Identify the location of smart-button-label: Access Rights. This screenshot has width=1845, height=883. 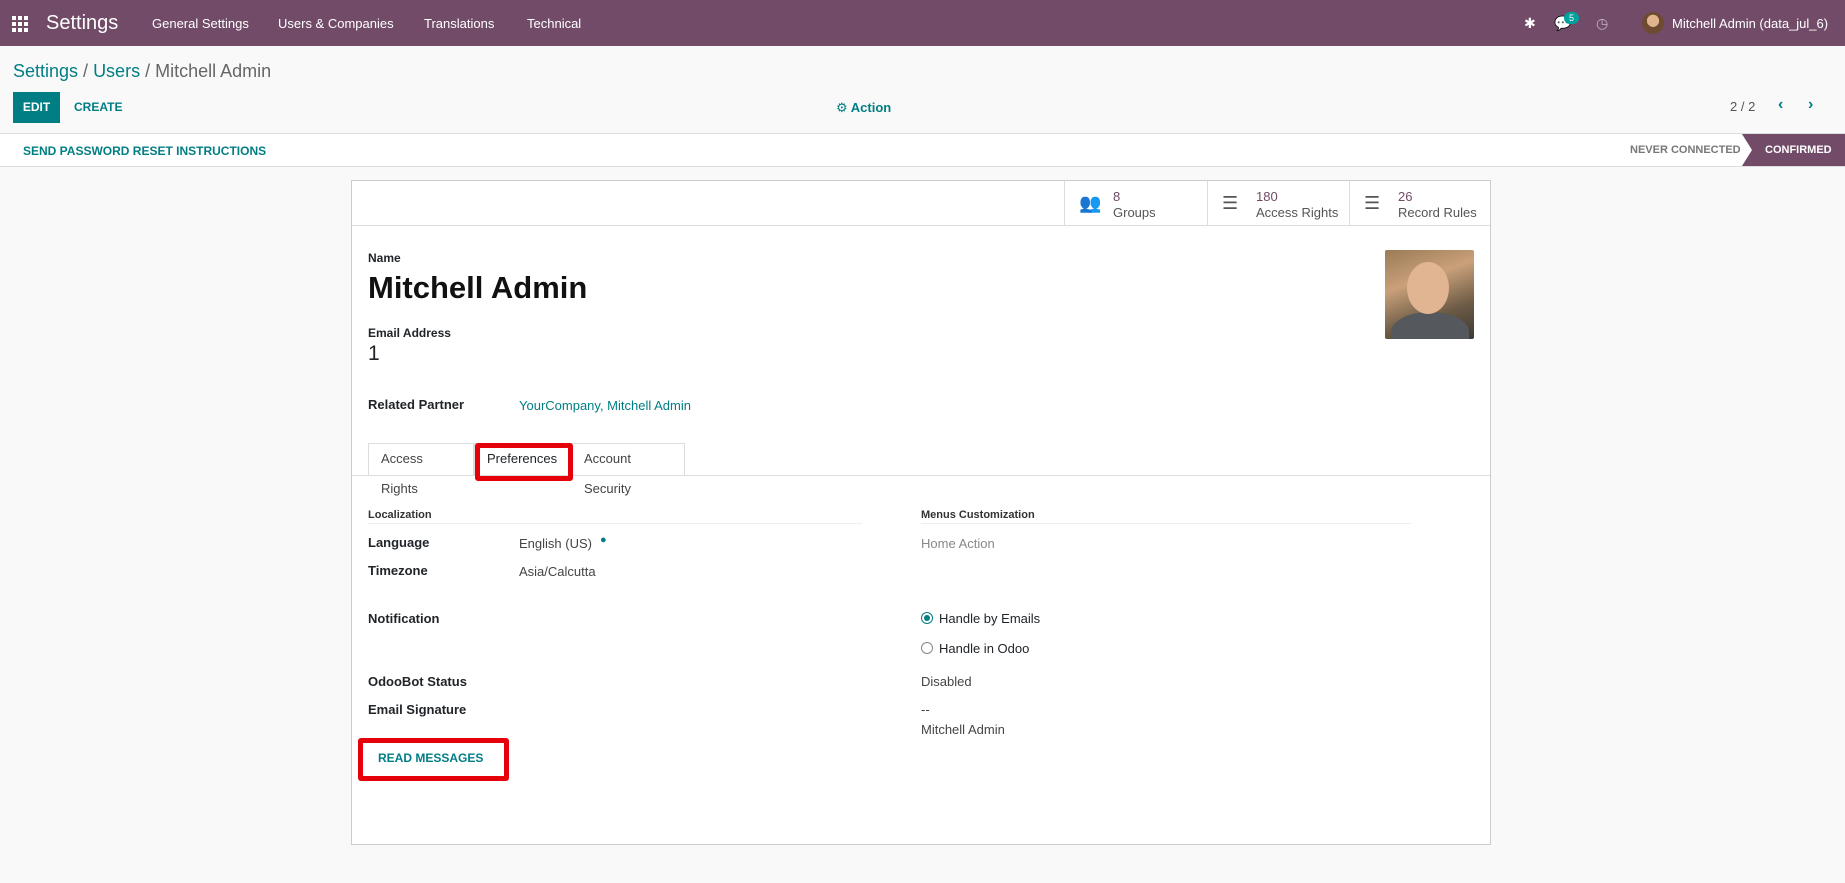
(1297, 212).